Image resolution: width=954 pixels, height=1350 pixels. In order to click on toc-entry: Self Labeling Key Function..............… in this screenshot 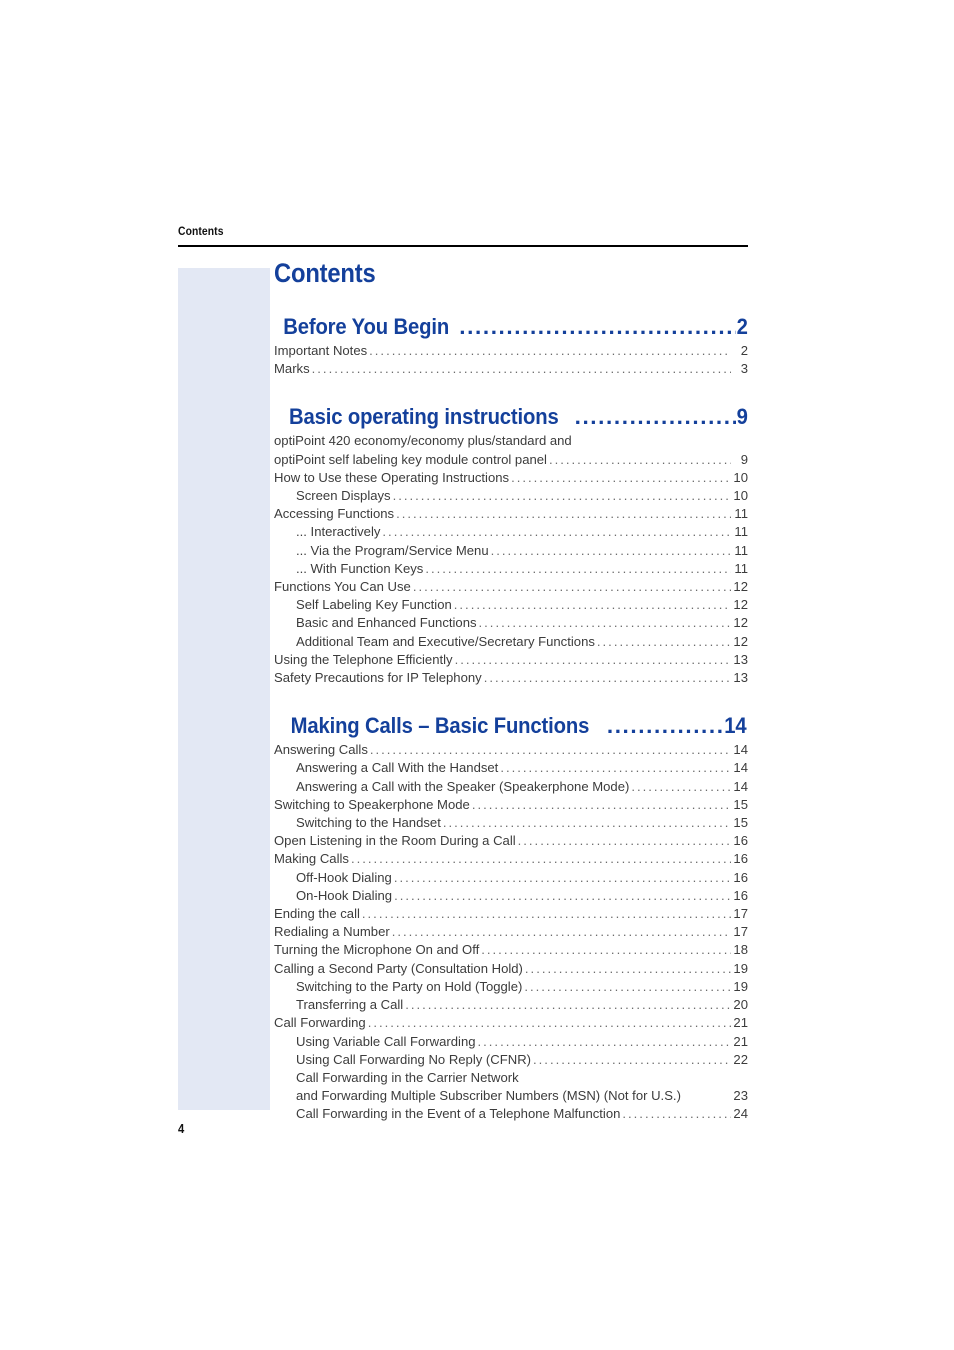, I will do `click(511, 605)`.